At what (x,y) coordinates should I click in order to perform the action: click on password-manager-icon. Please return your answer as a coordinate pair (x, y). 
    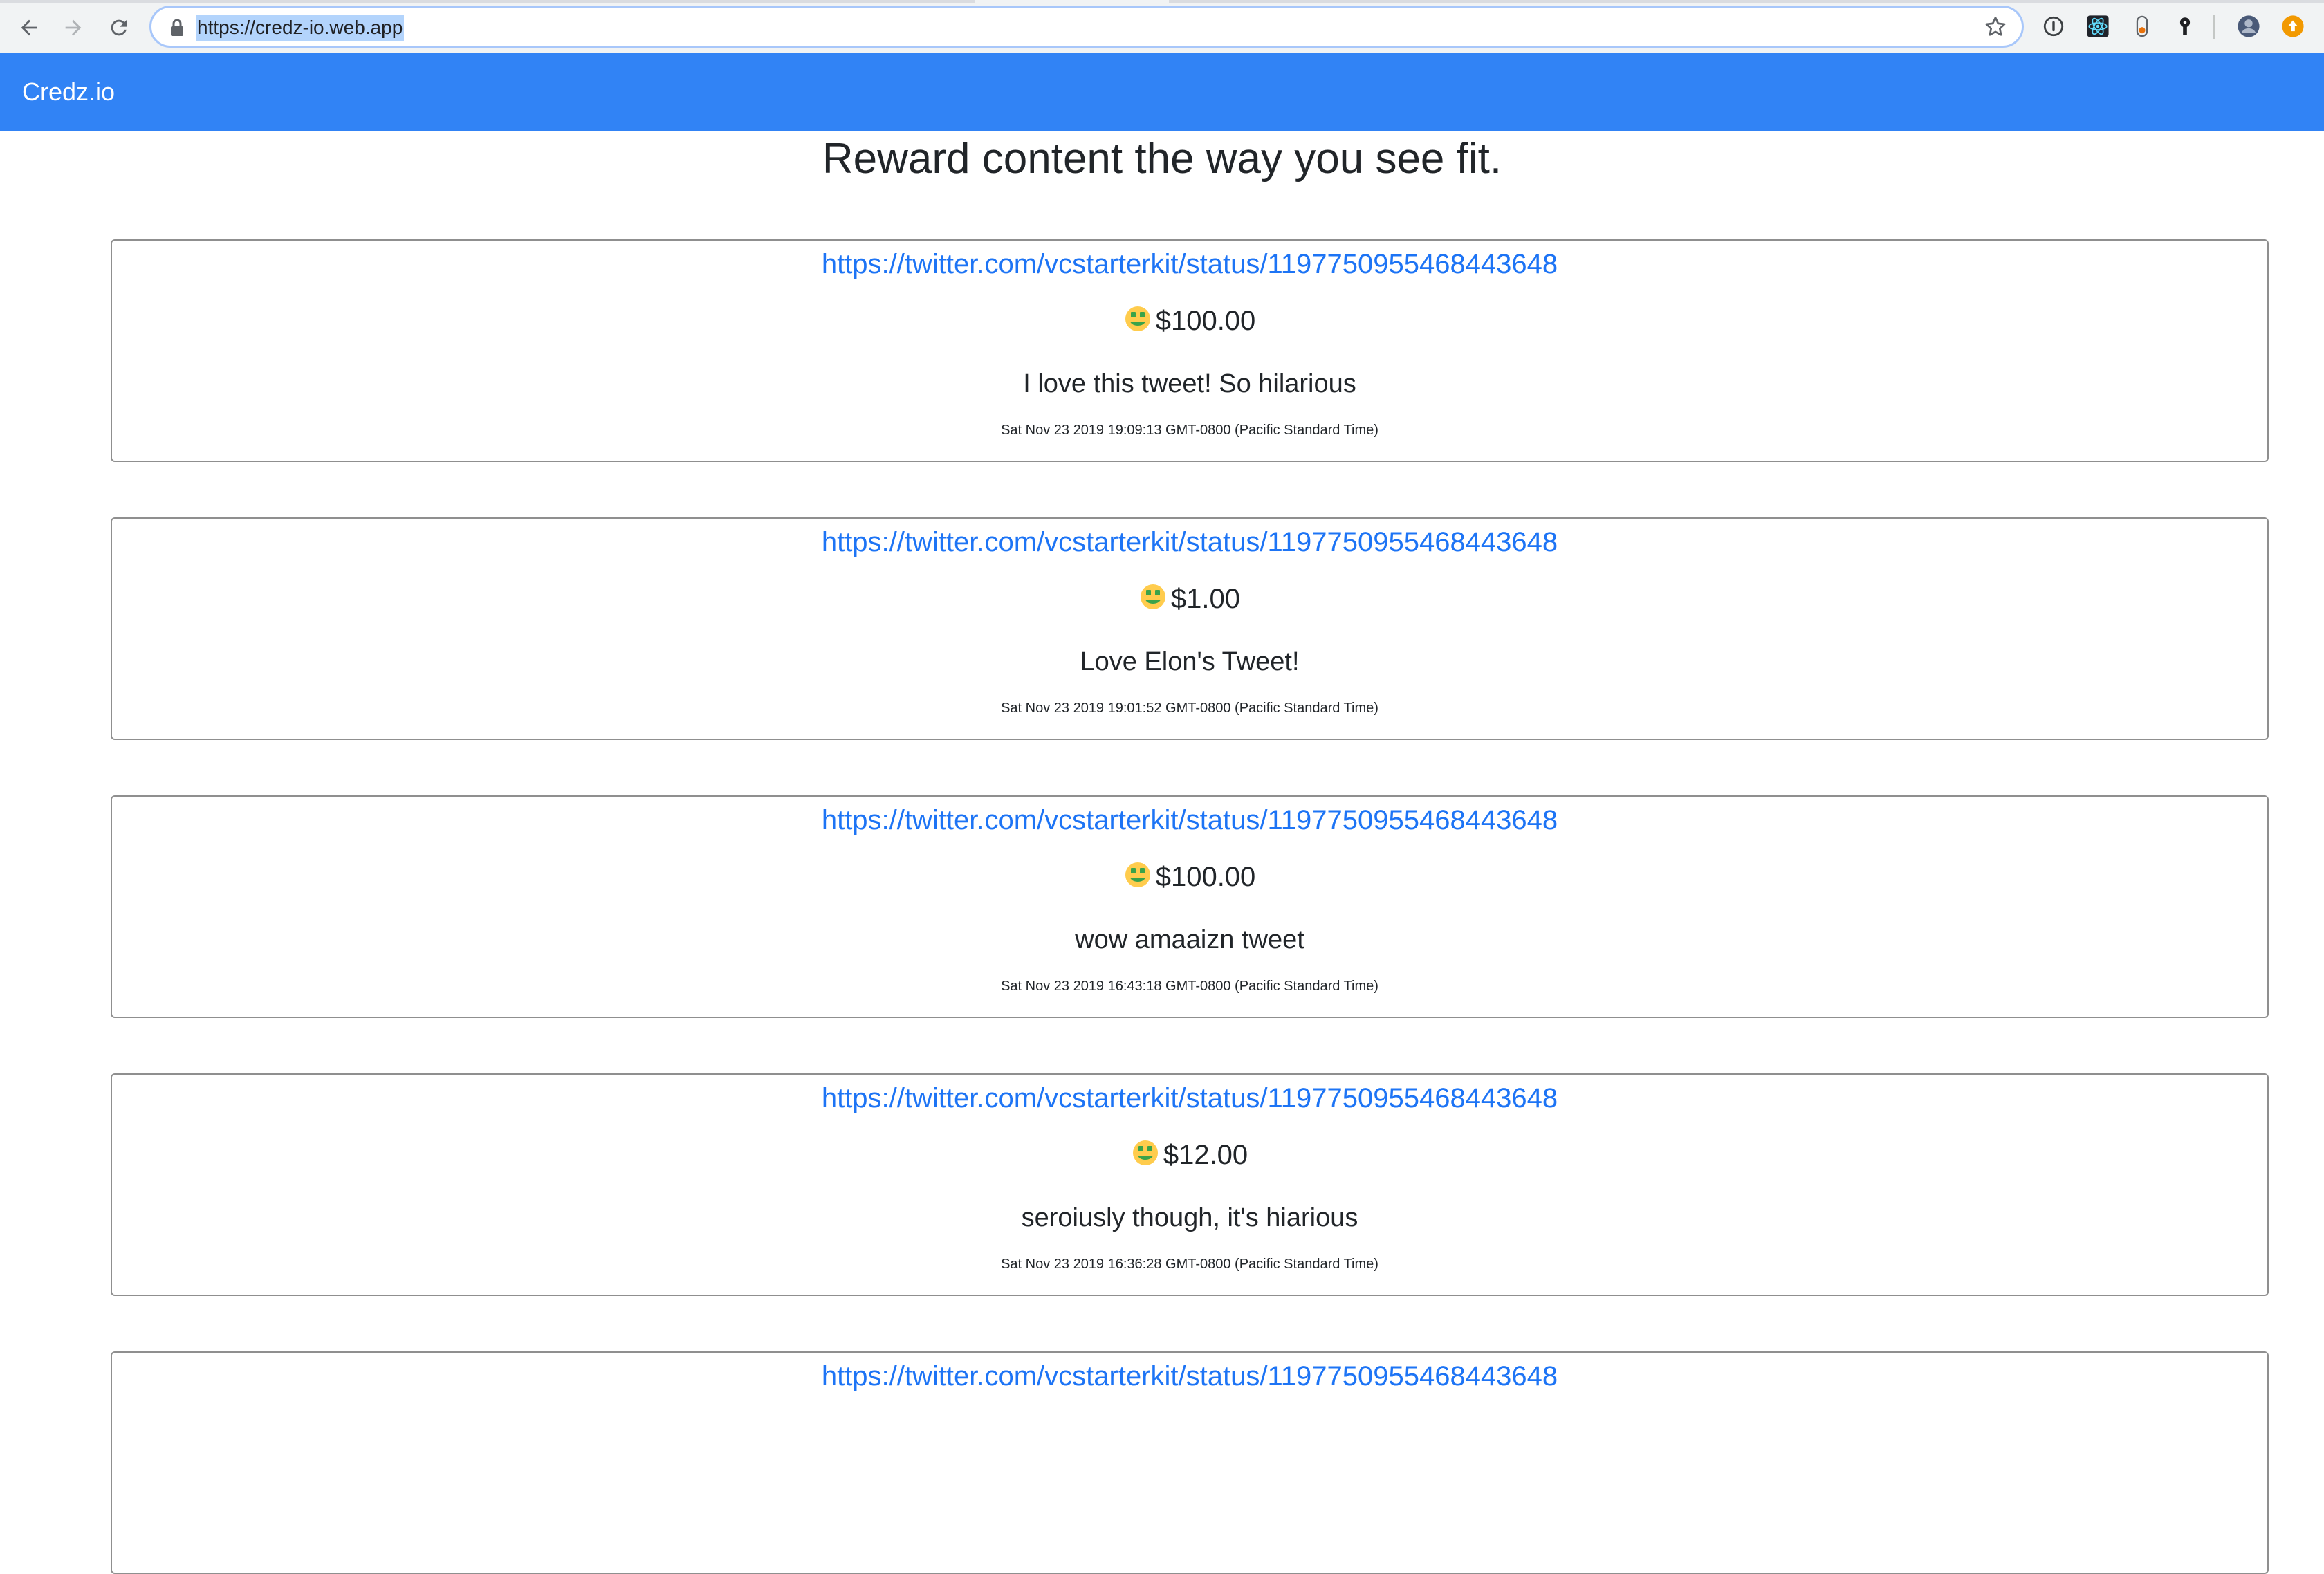
    Looking at the image, I should click on (2053, 26).